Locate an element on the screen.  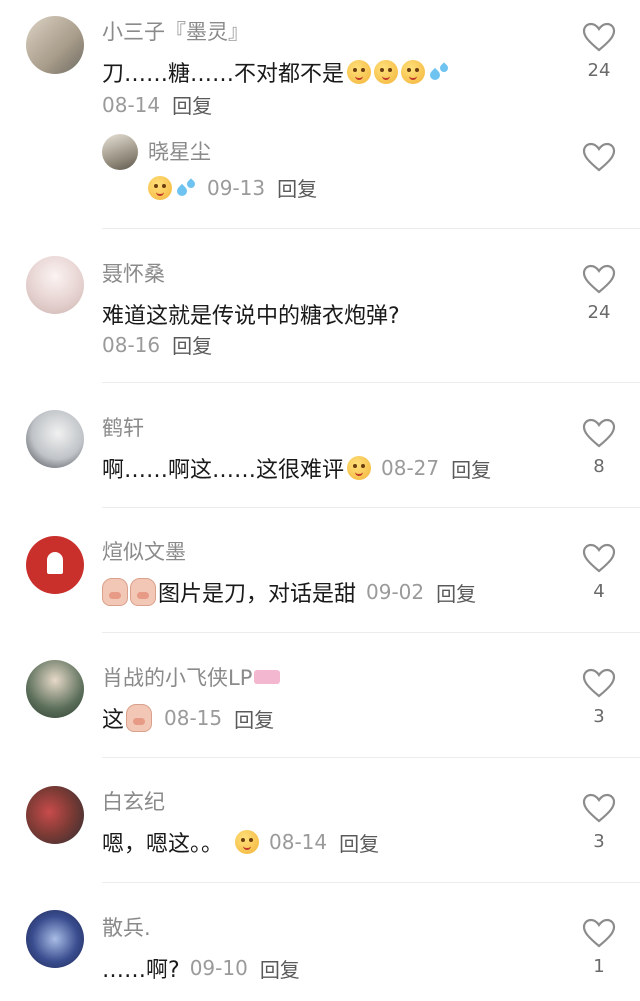
like-button: 4 is located at coordinates (599, 572).